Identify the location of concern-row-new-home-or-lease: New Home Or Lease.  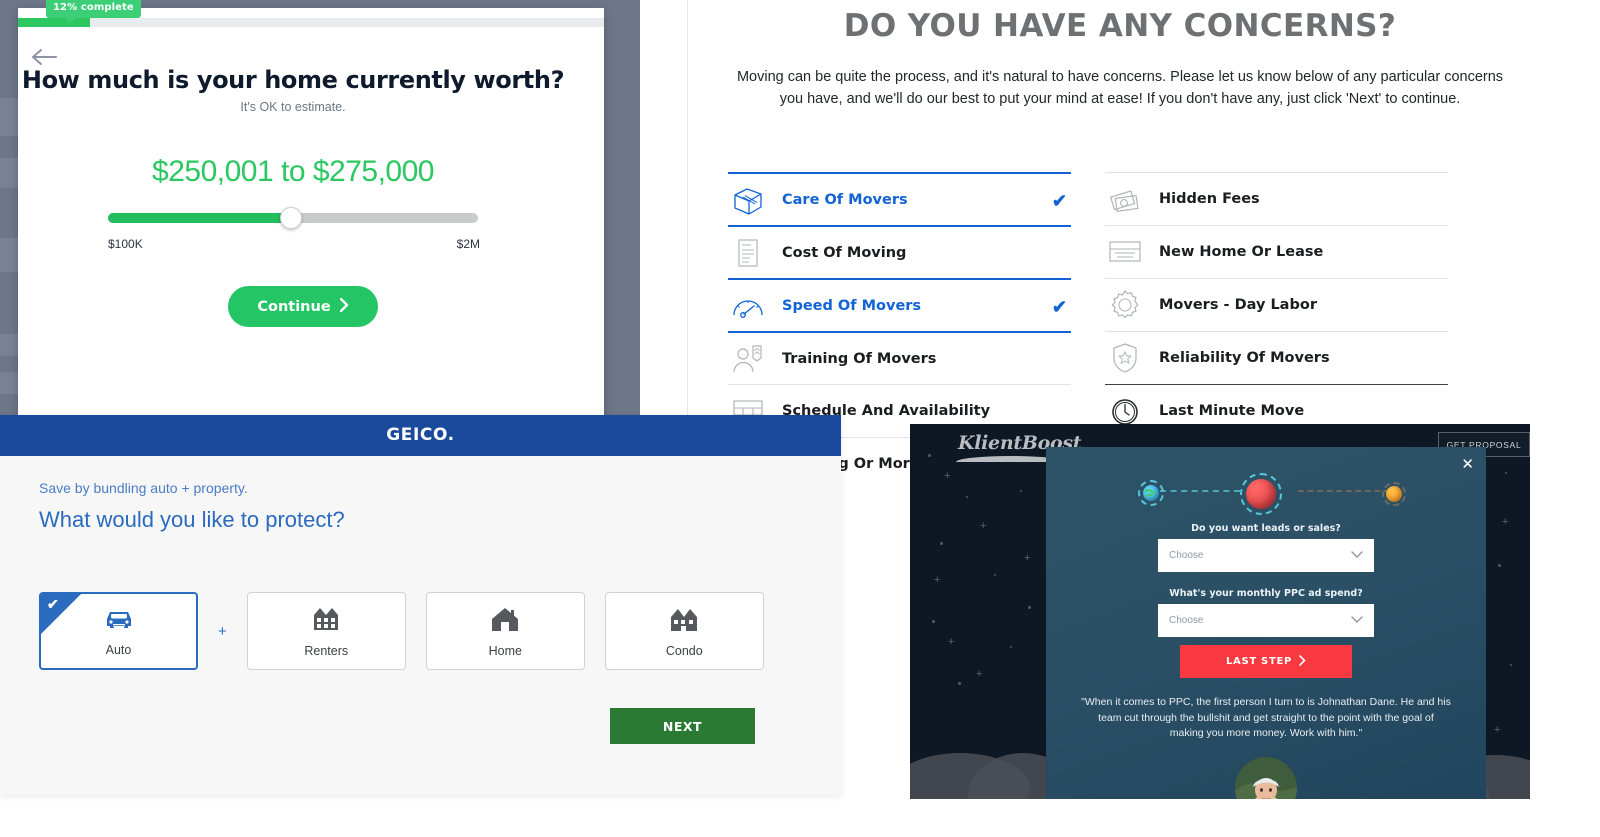
(1276, 251).